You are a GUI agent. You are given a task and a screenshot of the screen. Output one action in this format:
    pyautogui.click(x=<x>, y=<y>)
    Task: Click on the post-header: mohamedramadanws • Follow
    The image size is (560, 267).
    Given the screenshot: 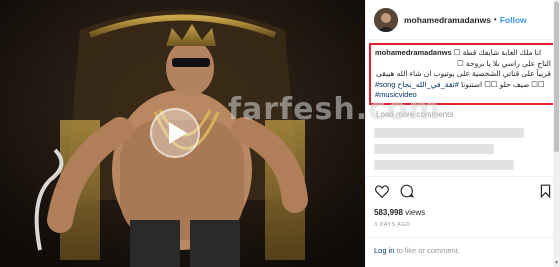 What is the action you would take?
    pyautogui.click(x=463, y=20)
    